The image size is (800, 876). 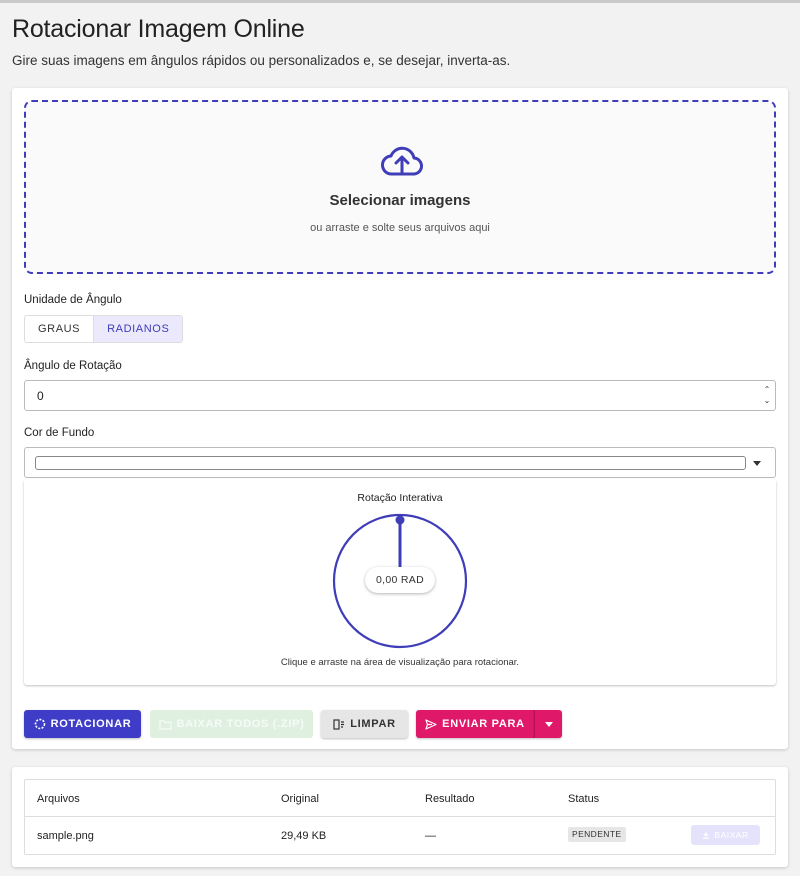 I want to click on spin-up-icon: ⌃, so click(x=767, y=389).